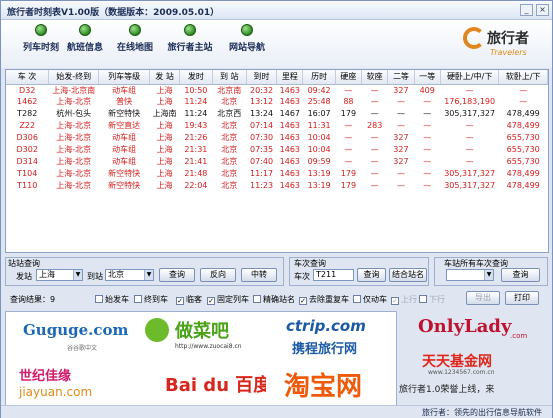 This screenshot has height=418, width=553. What do you see at coordinates (218, 275) in the screenshot?
I see `reverse-button: 反向` at bounding box center [218, 275].